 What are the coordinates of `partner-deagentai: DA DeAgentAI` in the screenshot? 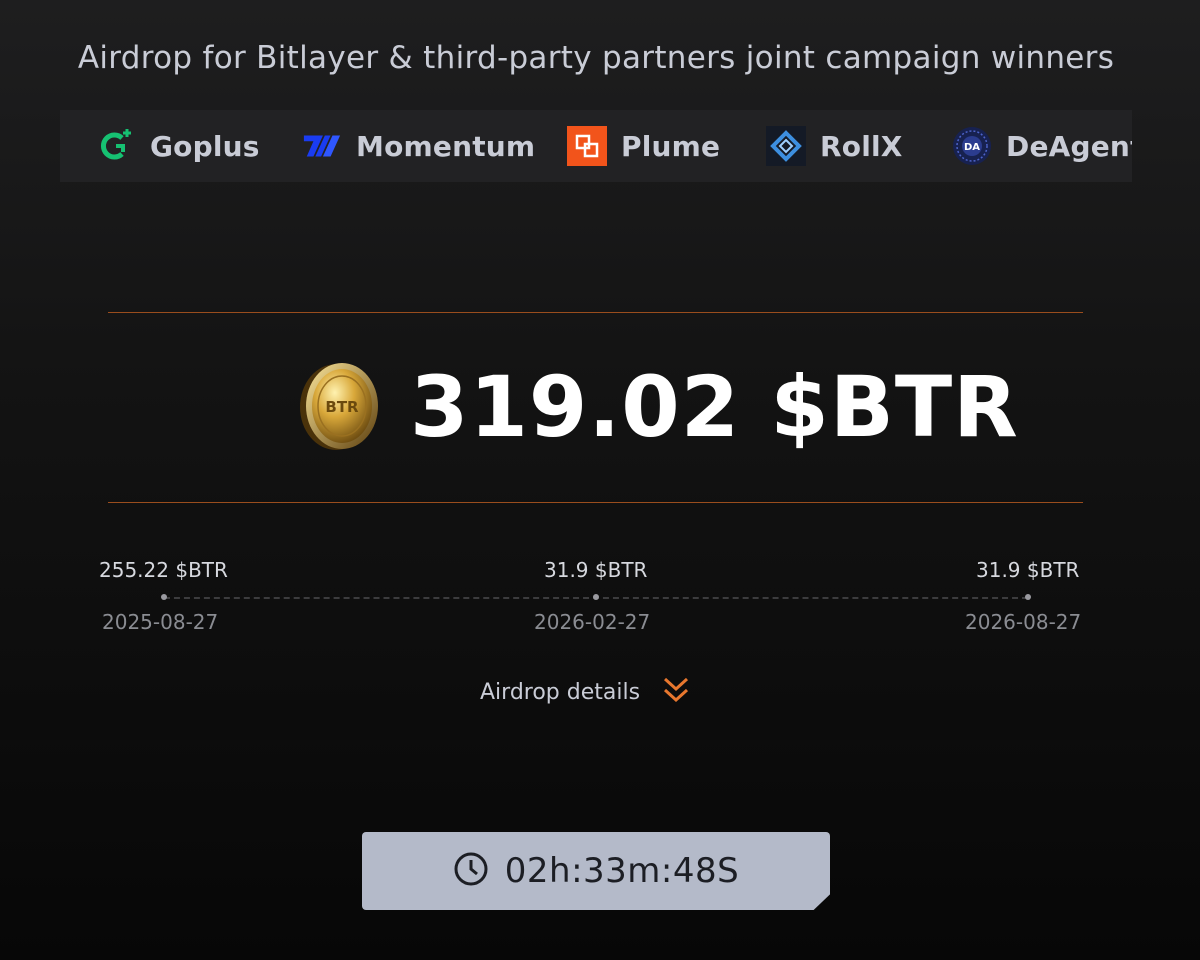 It's located at (1042, 146).